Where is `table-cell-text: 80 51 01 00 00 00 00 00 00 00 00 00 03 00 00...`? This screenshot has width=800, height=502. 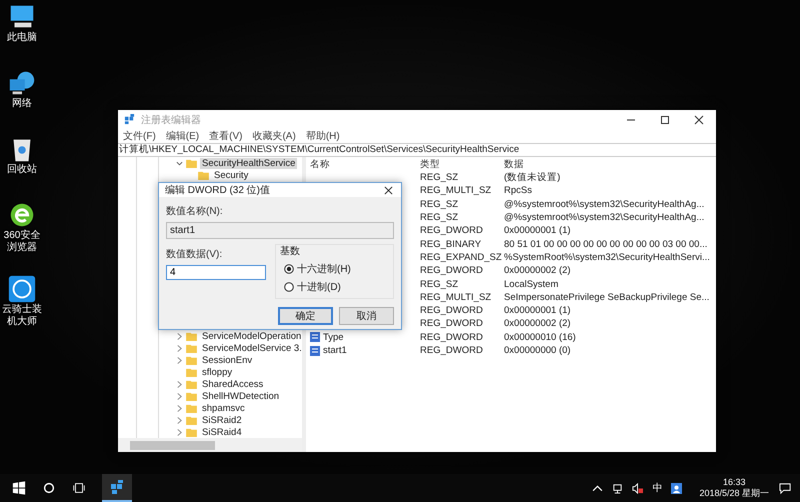 table-cell-text: 80 51 01 00 00 00 00 00 00 00 00 00 03 00 00... is located at coordinates (606, 244).